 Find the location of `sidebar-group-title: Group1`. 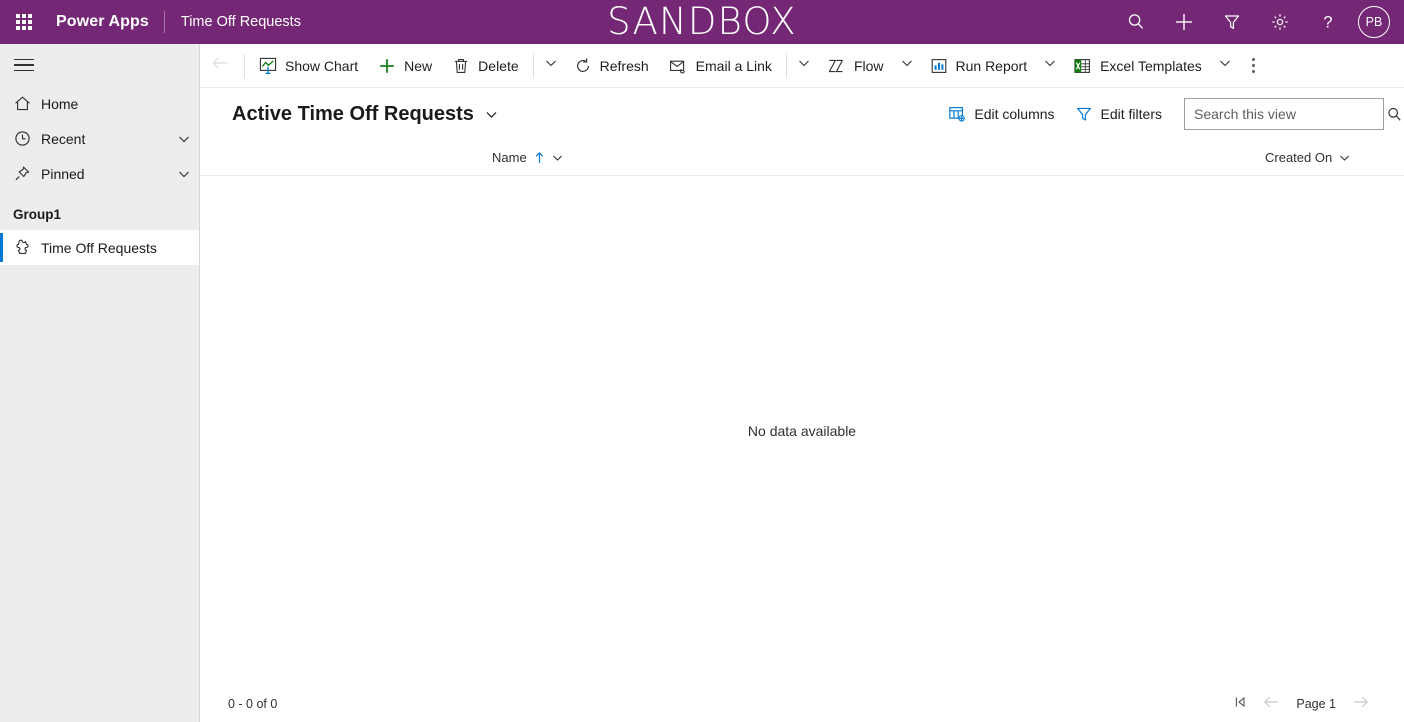

sidebar-group-title: Group1 is located at coordinates (37, 214).